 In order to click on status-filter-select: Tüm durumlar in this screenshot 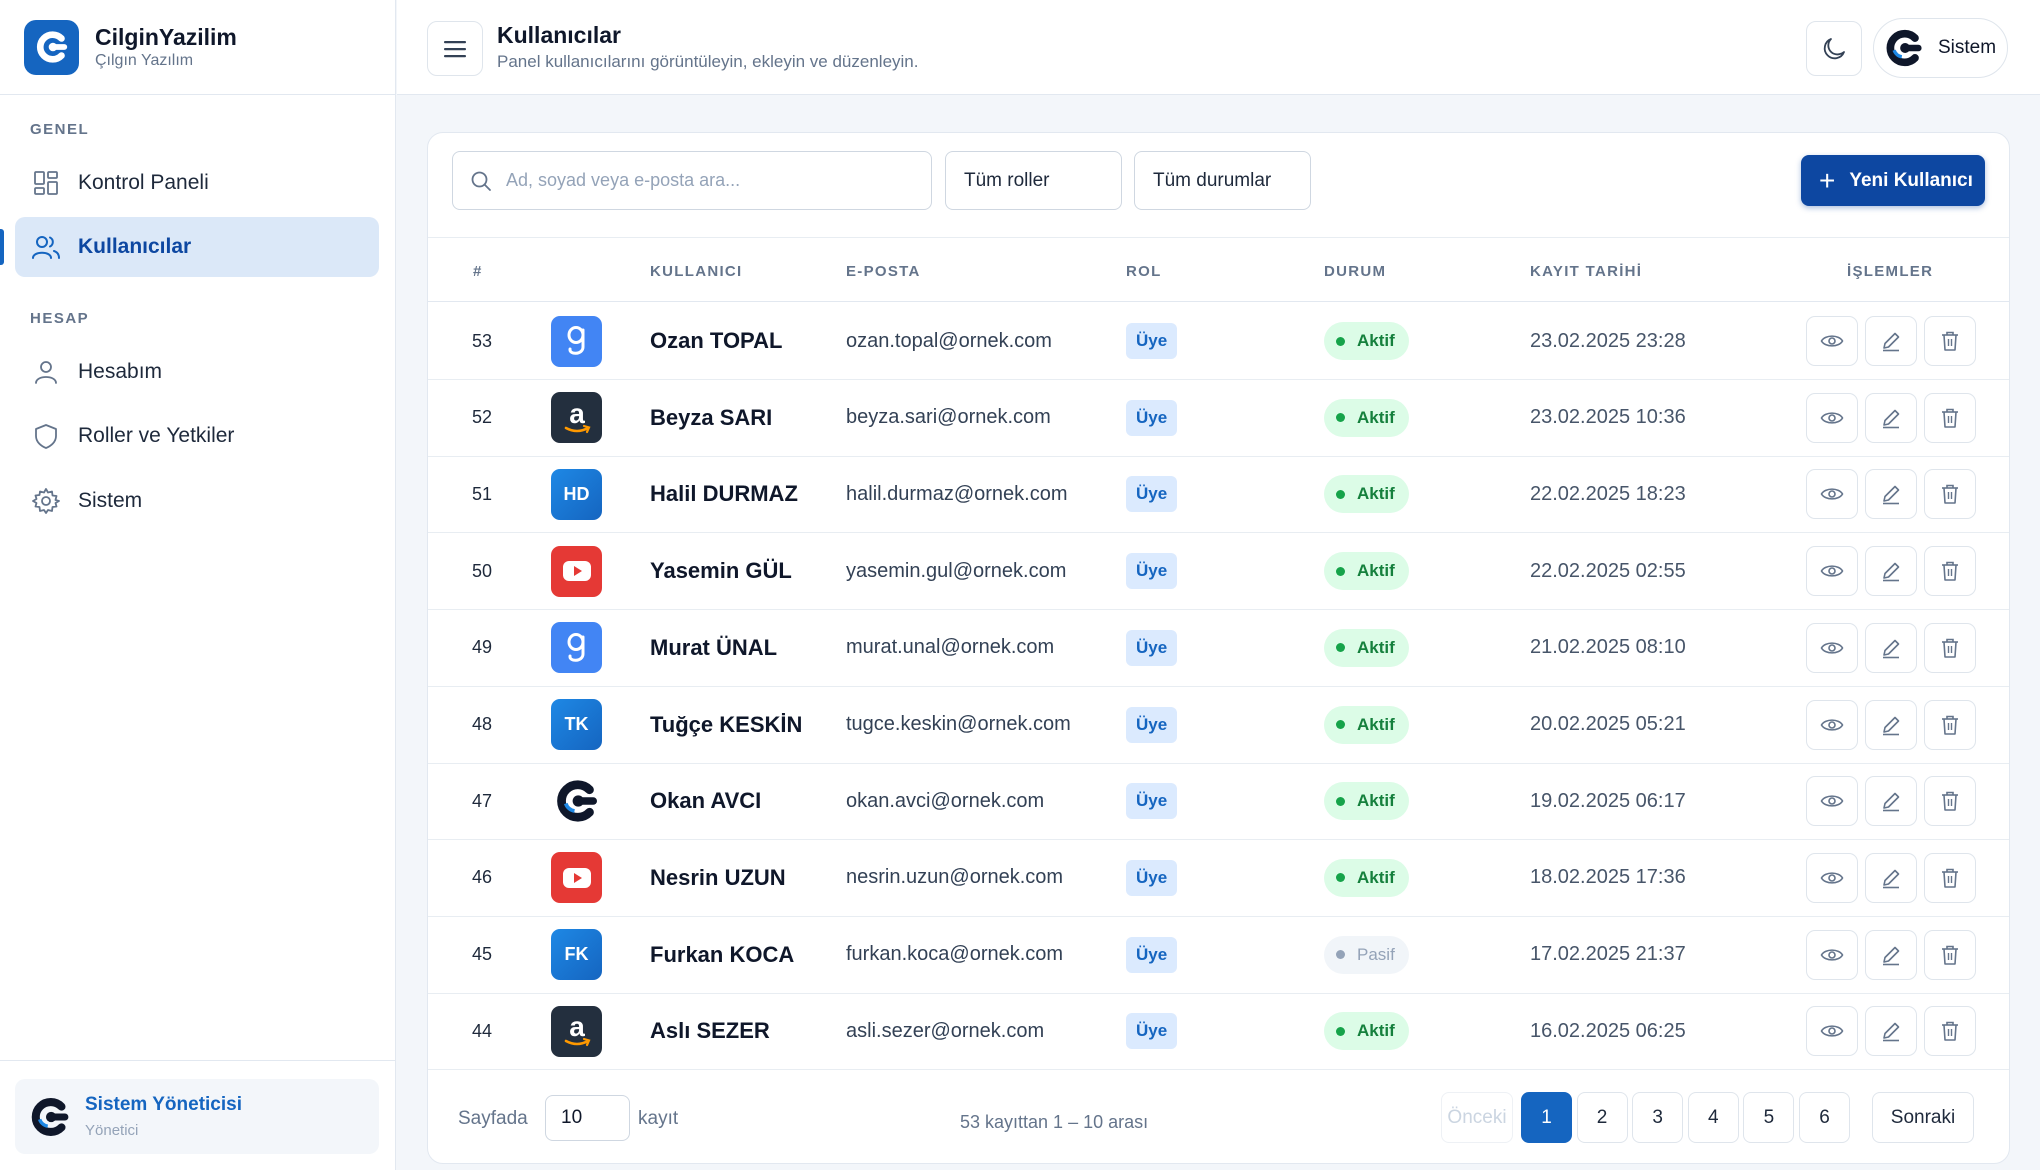, I will do `click(1222, 180)`.